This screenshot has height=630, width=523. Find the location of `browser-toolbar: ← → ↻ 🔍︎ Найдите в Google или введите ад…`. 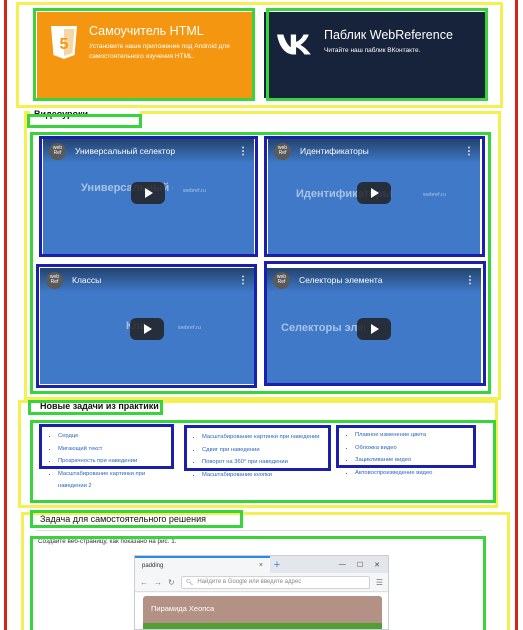

browser-toolbar: ← → ↻ 🔍︎ Найдите в Google или введите ад… is located at coordinates (261, 582).